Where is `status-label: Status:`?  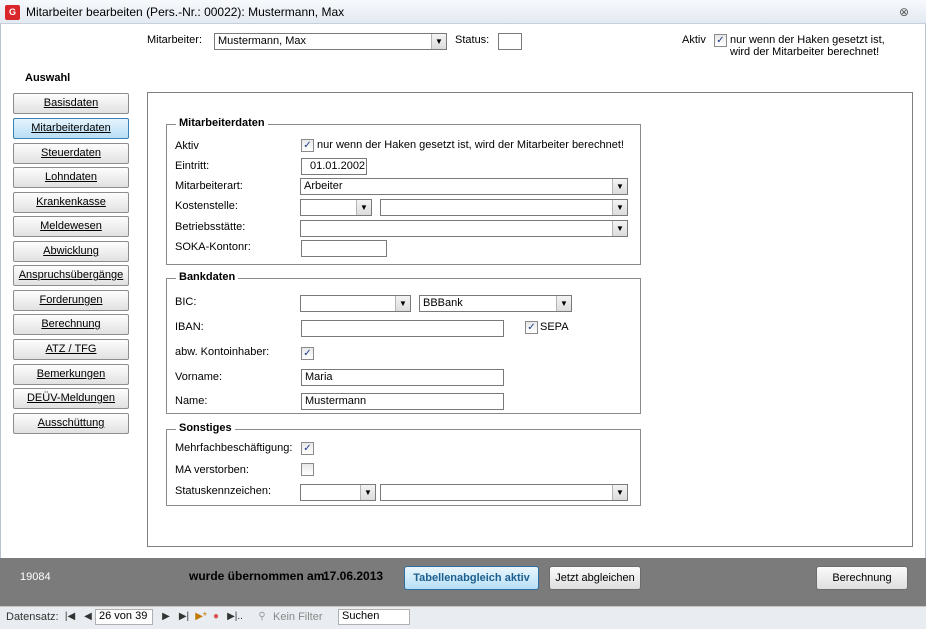
status-label: Status: is located at coordinates (472, 40).